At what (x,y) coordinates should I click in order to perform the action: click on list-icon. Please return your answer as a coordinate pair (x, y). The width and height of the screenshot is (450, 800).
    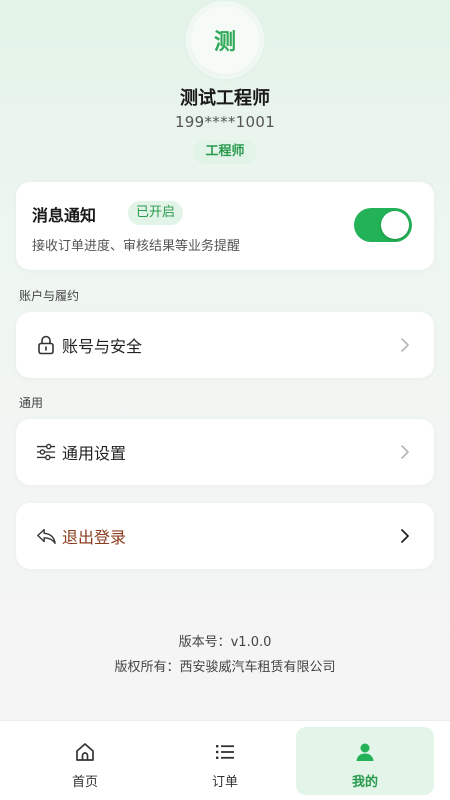
    Looking at the image, I should click on (225, 752).